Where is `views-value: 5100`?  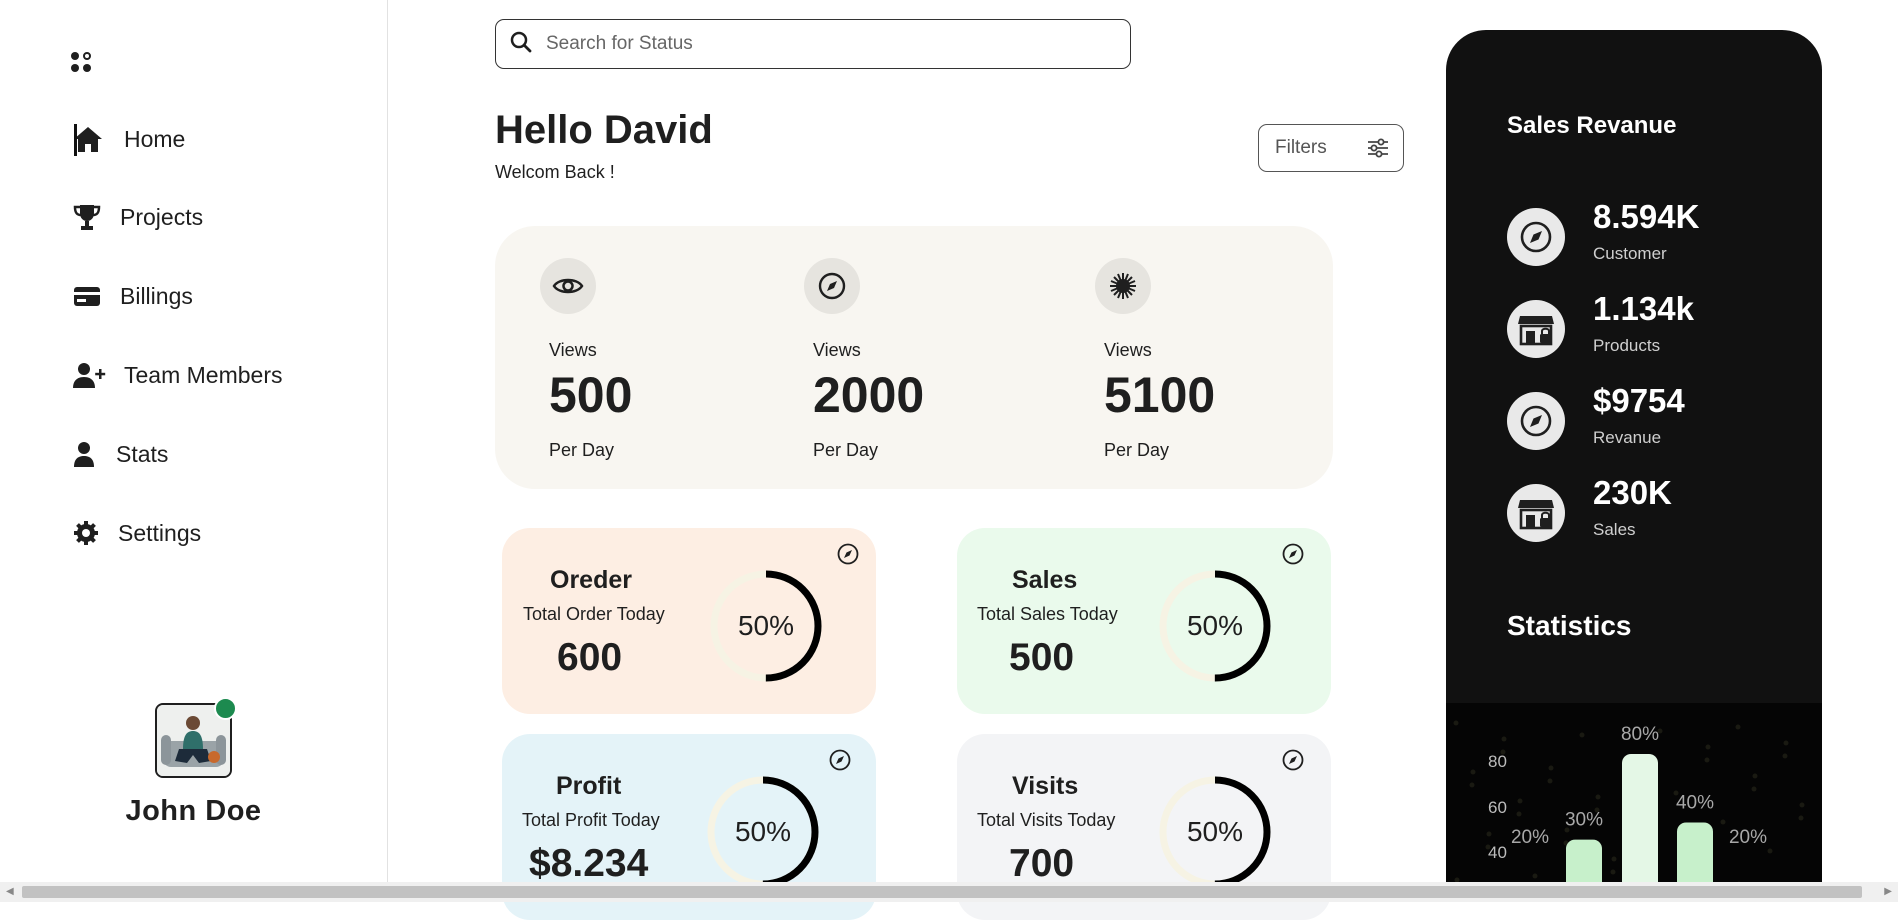
views-value: 5100 is located at coordinates (1160, 395).